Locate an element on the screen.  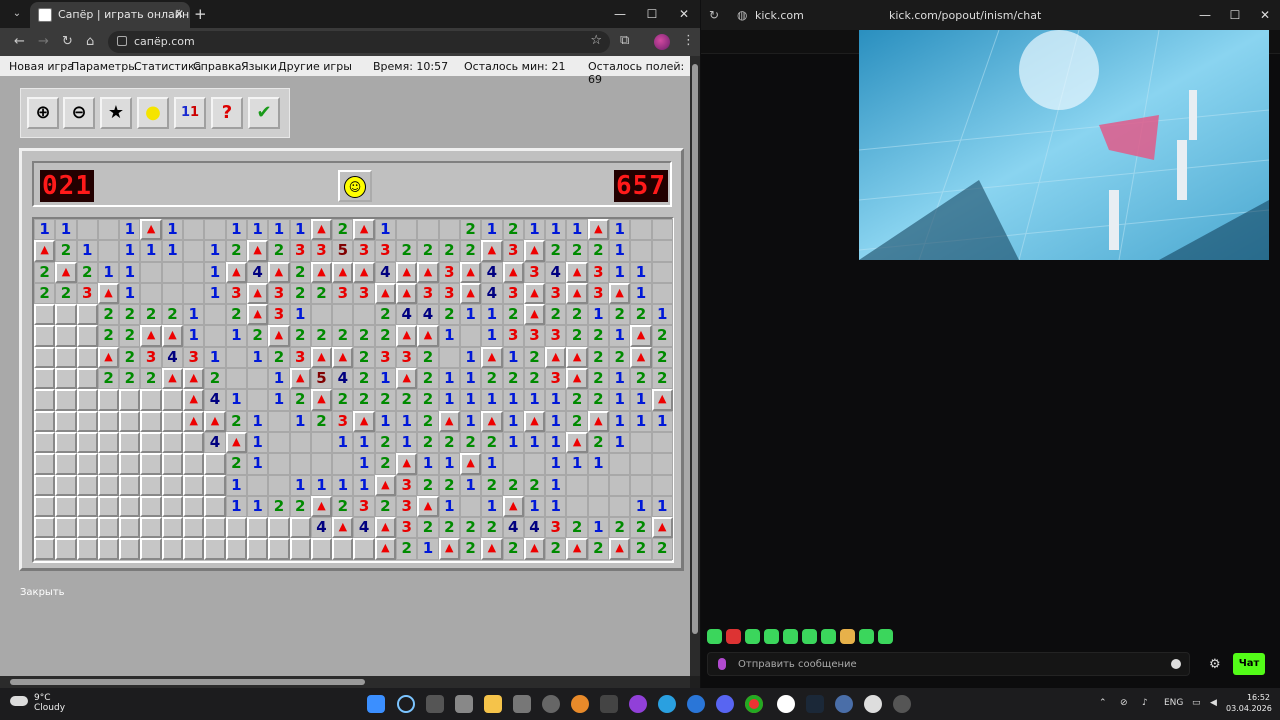
menu-other-games: Другие игры is located at coordinates (315, 66).